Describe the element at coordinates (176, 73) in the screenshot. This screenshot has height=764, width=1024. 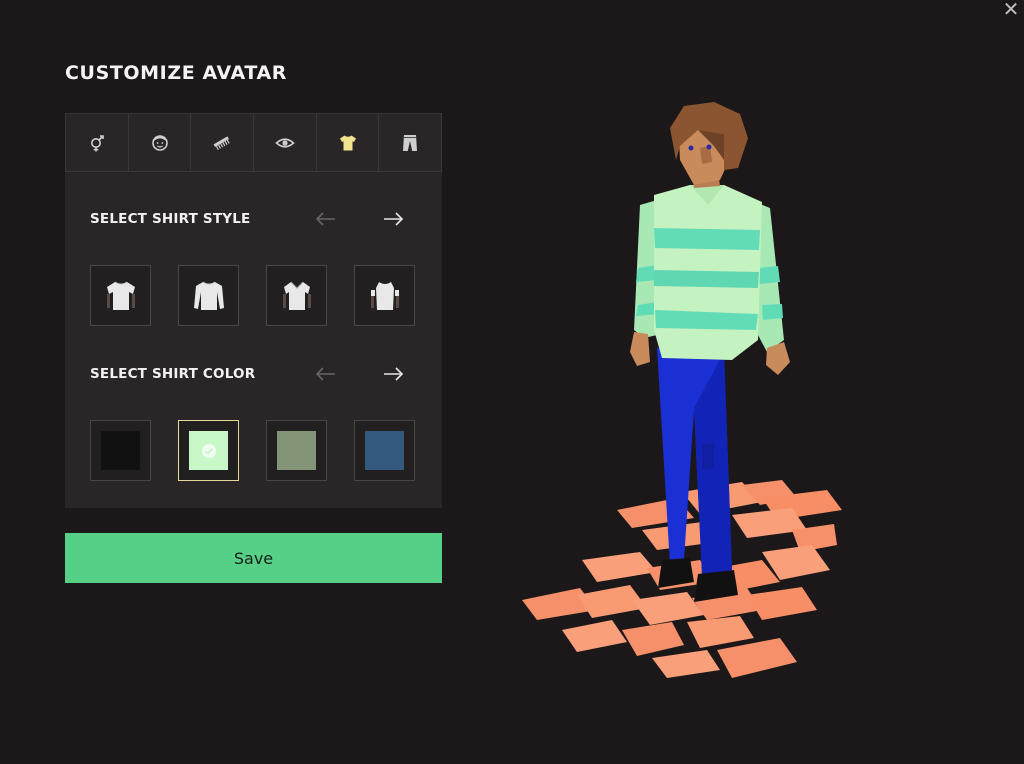
I see `page-title: CUSTOMIZE AVATAR` at that location.